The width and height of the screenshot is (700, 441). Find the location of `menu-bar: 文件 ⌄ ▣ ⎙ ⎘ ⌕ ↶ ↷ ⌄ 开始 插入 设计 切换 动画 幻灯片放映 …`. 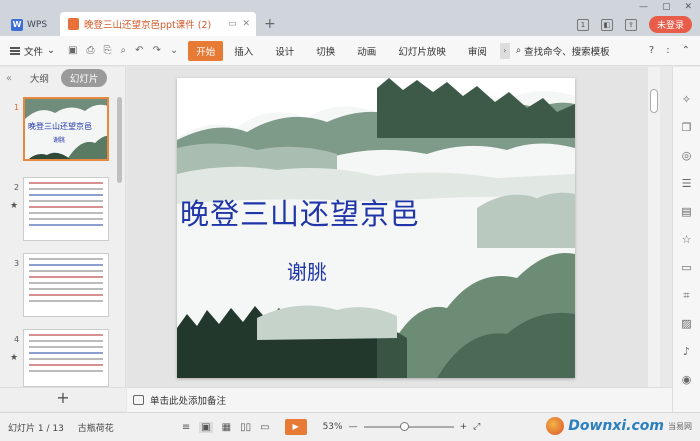

menu-bar: 文件 ⌄ ▣ ⎙ ⎘ ⌕ ↶ ↷ ⌄ 开始 插入 设计 切换 动画 幻灯片放映 … is located at coordinates (350, 51).